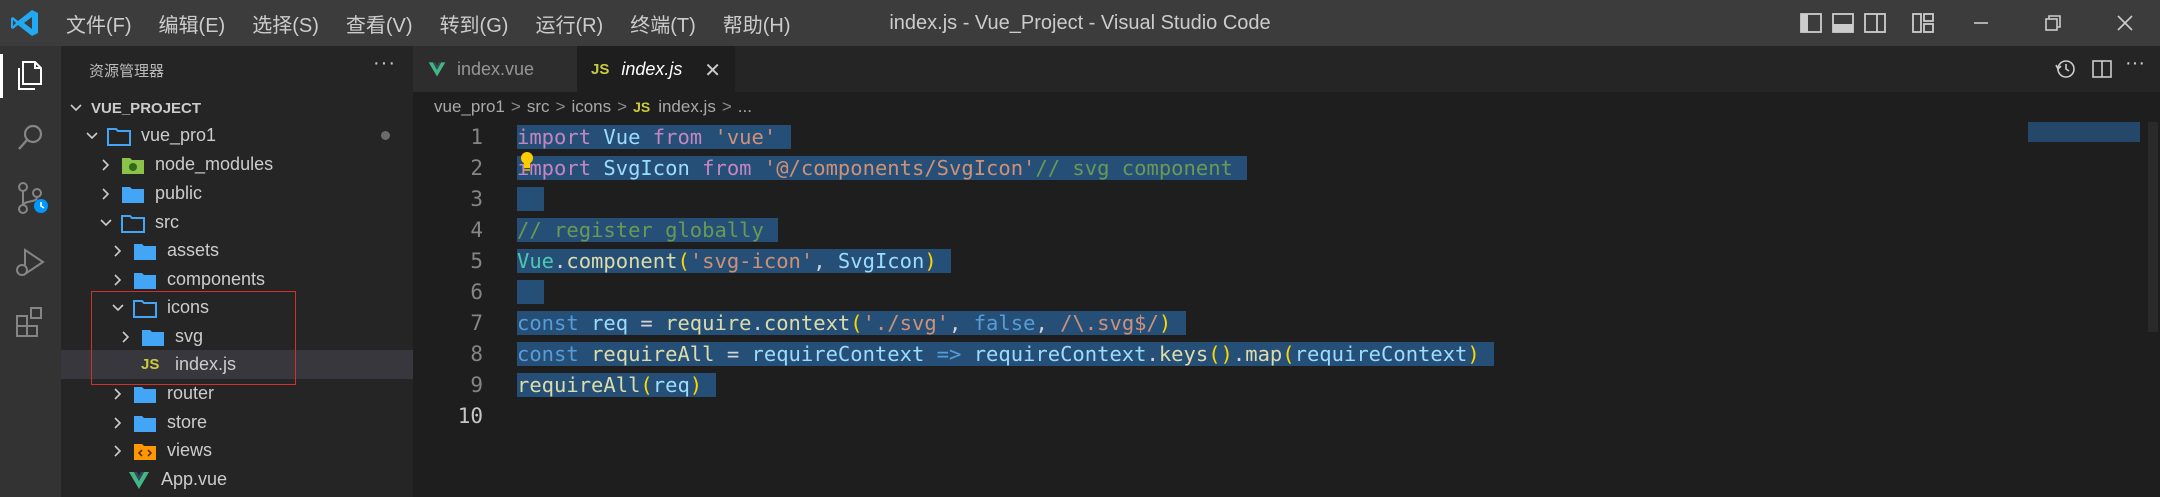 This screenshot has width=2160, height=497. Describe the element at coordinates (384, 63) in the screenshot. I see `more-actions-button: ···` at that location.